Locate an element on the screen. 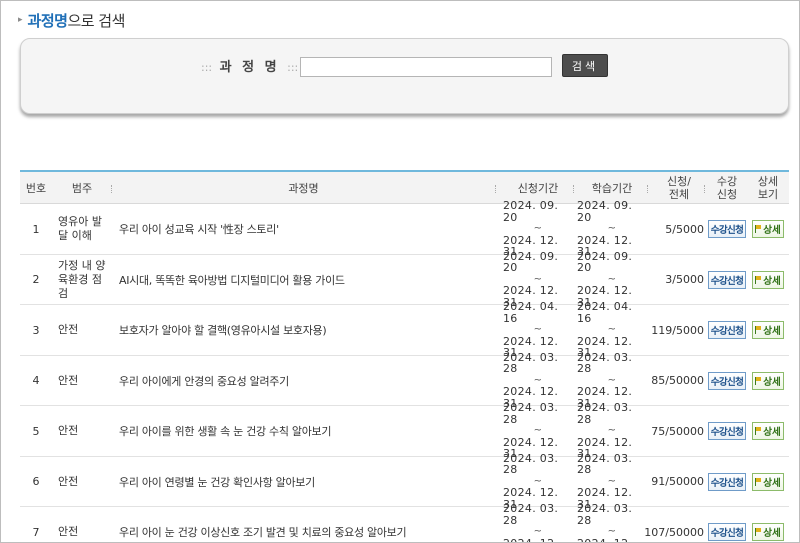 The width and height of the screenshot is (800, 543). col-count: 신청/ 전체 is located at coordinates (679, 188).